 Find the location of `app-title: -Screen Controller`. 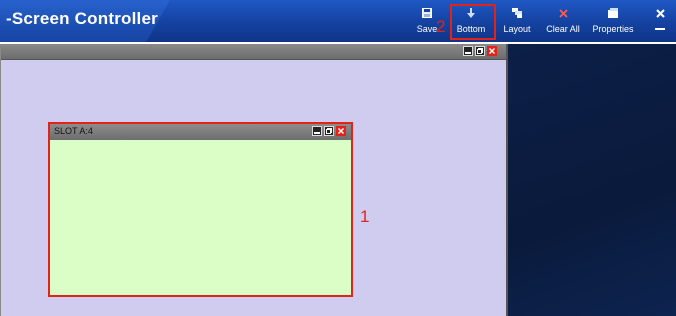

app-title: -Screen Controller is located at coordinates (82, 18).